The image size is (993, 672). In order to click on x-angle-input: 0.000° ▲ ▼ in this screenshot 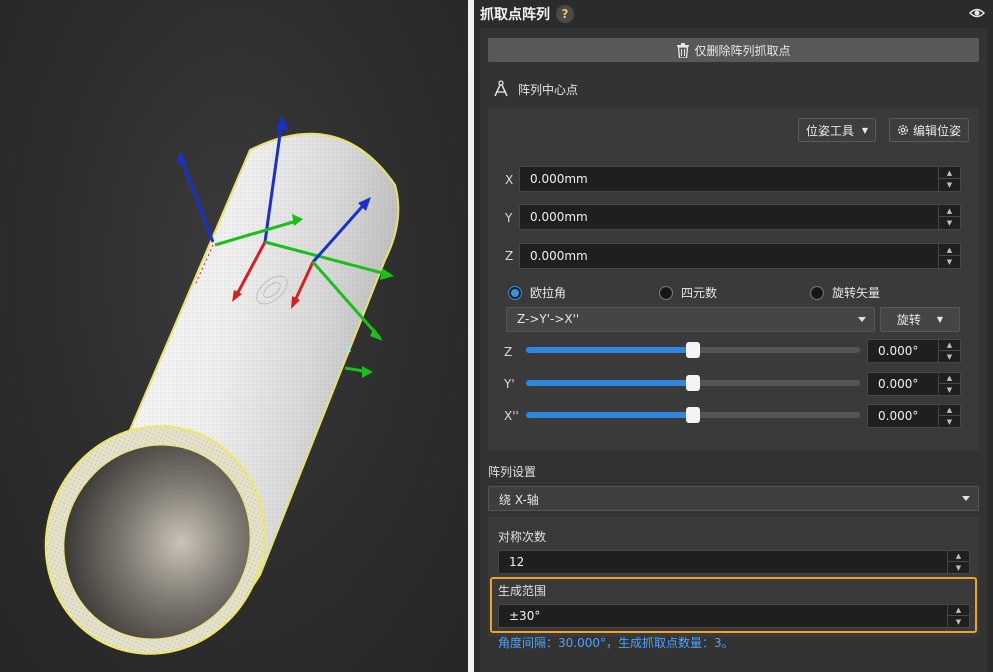, I will do `click(914, 416)`.